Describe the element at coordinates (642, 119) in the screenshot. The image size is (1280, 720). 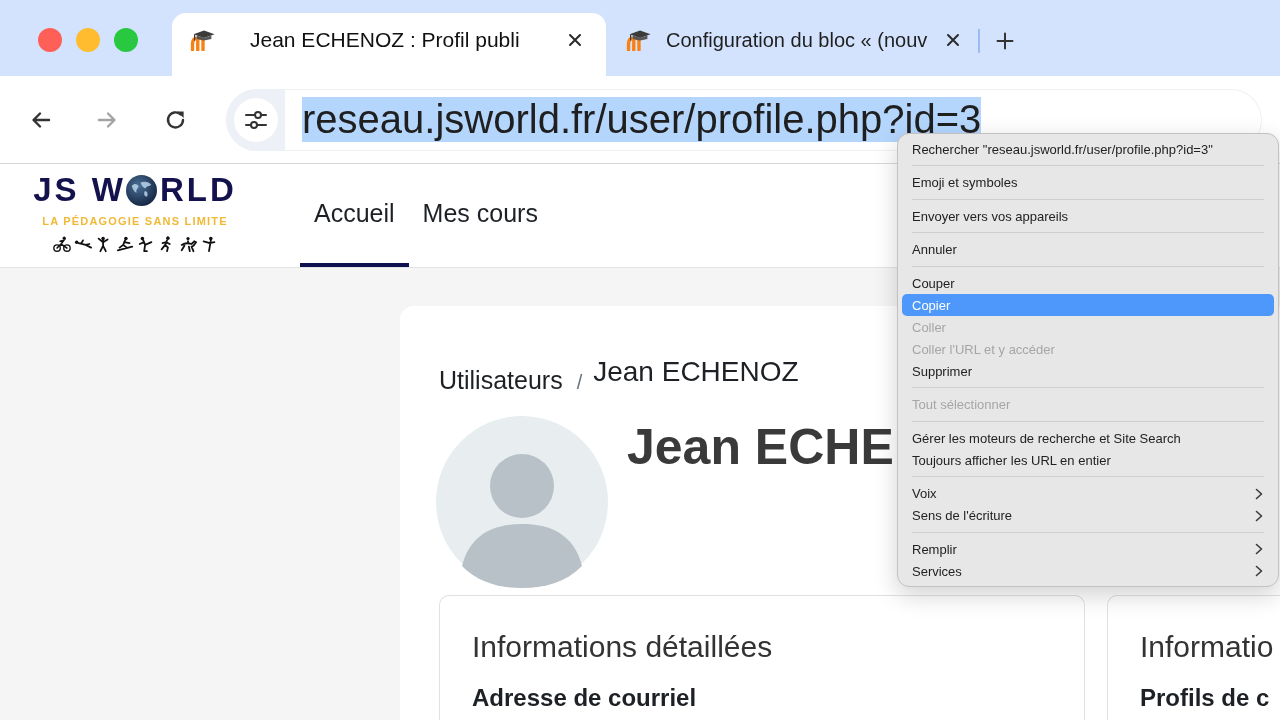
I see `url-text: reseau.jsworld.fr/user/profile.php?id=3` at that location.